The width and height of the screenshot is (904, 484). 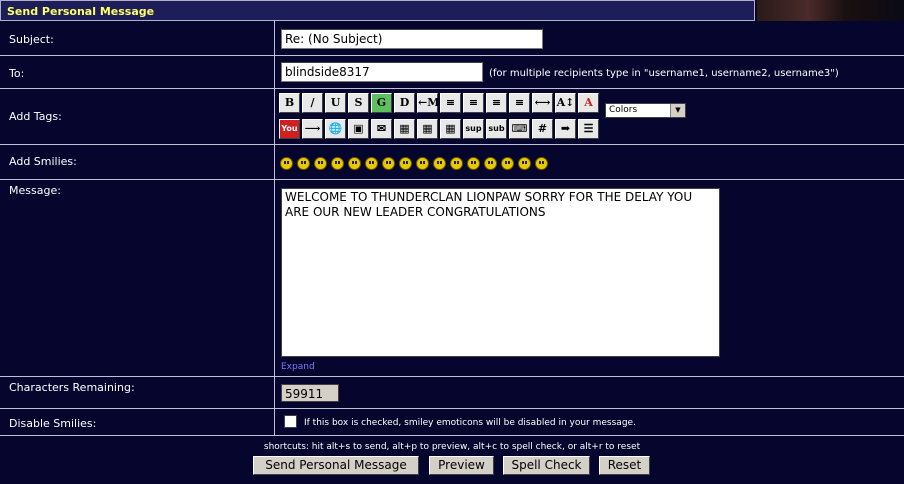 What do you see at coordinates (519, 103) in the screenshot?
I see `align-right-button: ≡` at bounding box center [519, 103].